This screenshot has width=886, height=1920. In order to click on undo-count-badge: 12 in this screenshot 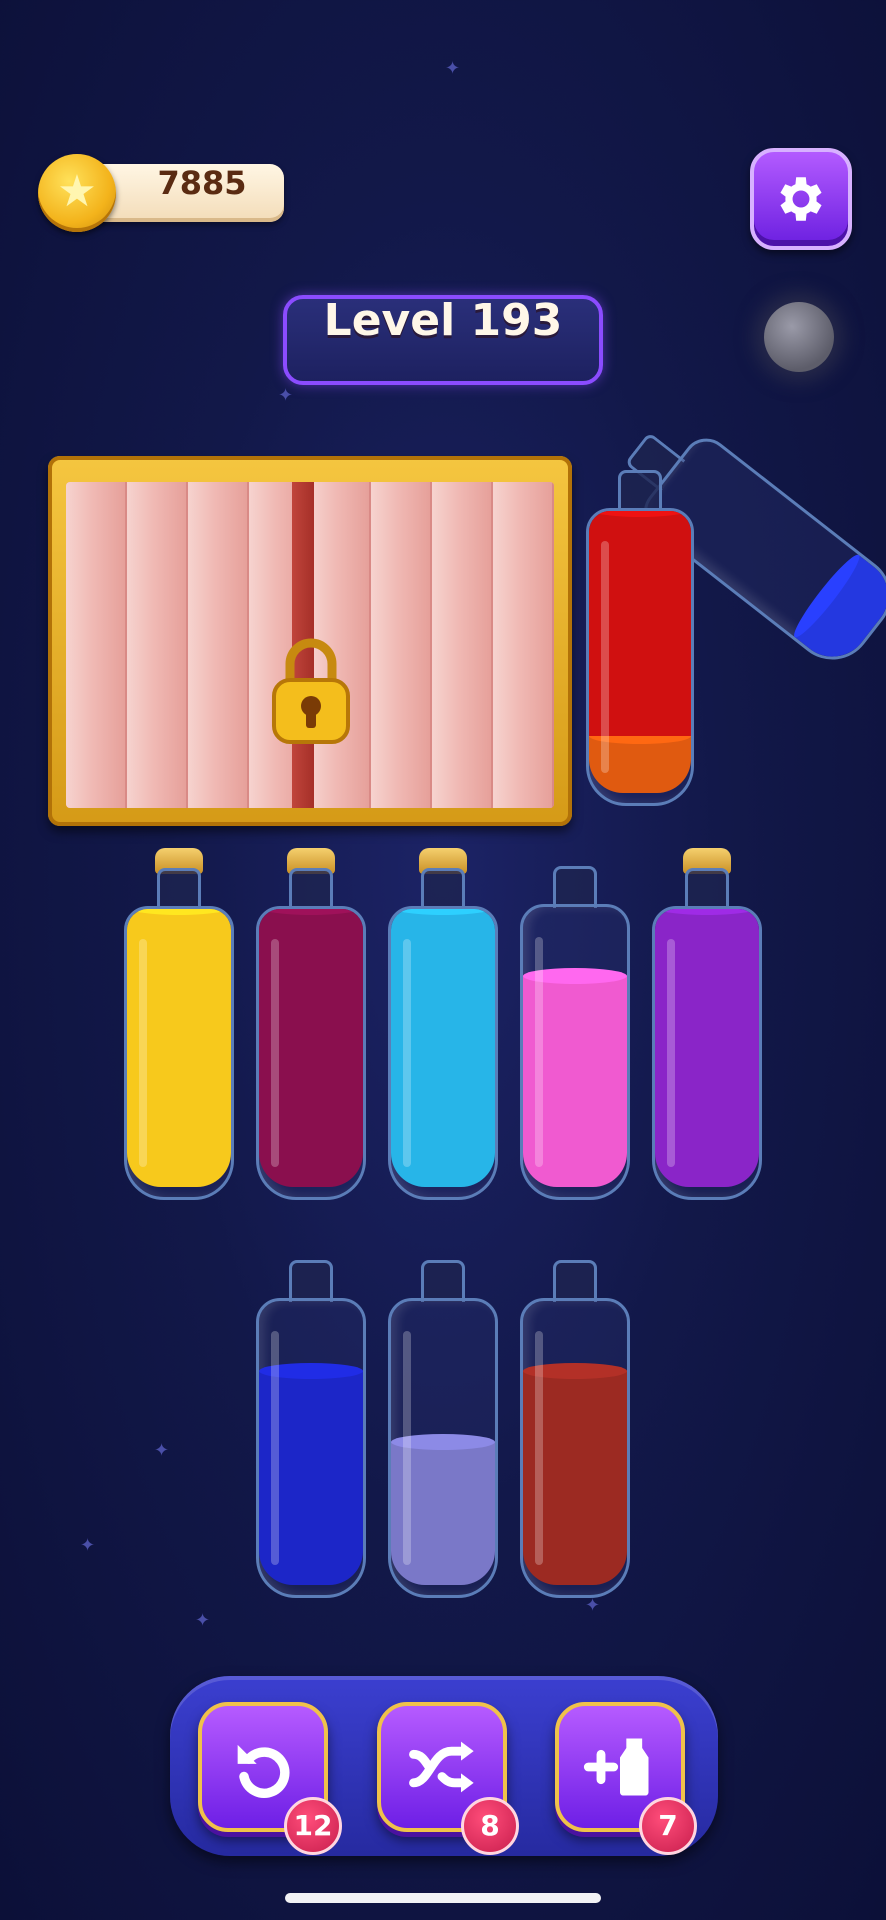, I will do `click(313, 1826)`.